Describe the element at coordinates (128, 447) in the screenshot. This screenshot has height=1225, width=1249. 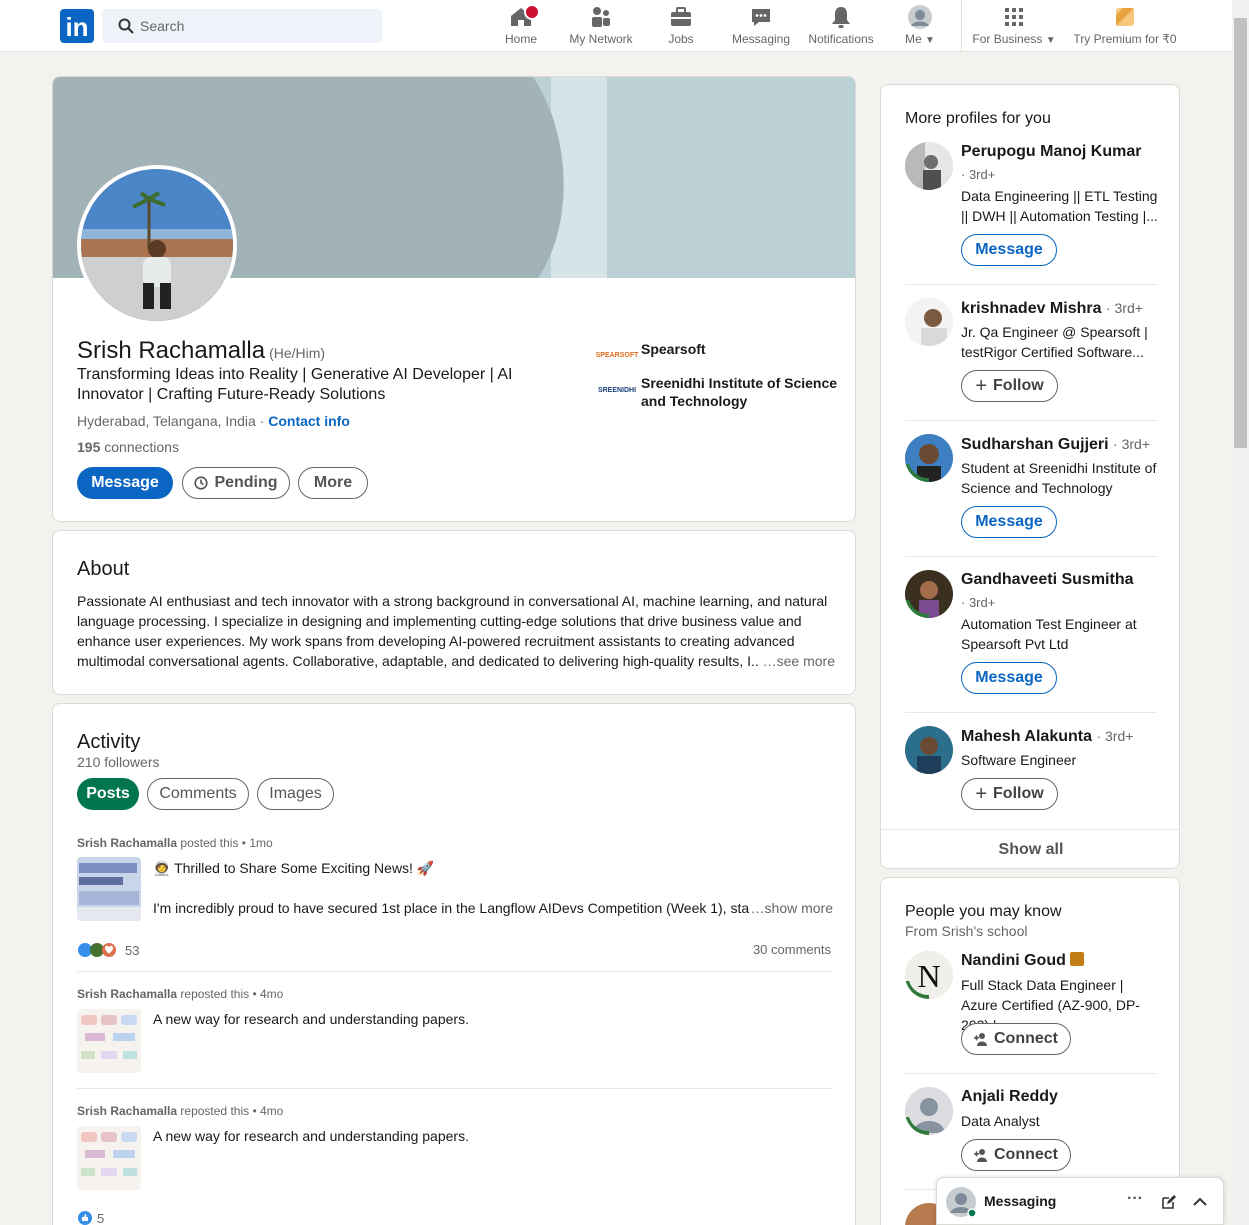
I see `connections-row: 195 connections` at that location.